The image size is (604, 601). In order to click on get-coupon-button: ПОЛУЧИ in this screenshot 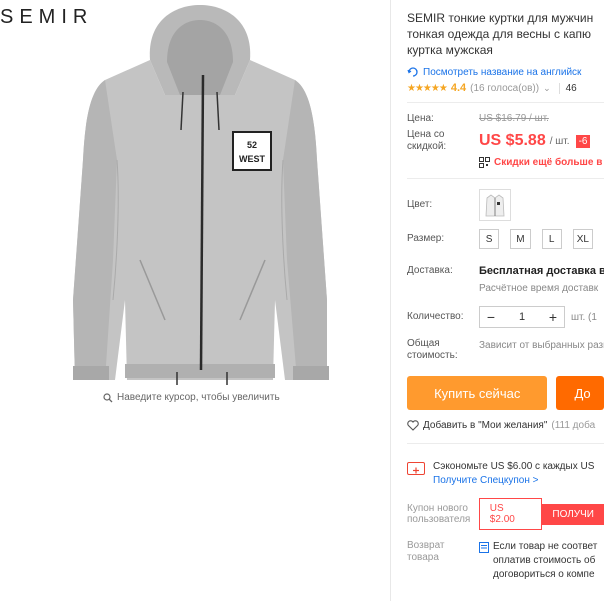, I will do `click(573, 514)`.